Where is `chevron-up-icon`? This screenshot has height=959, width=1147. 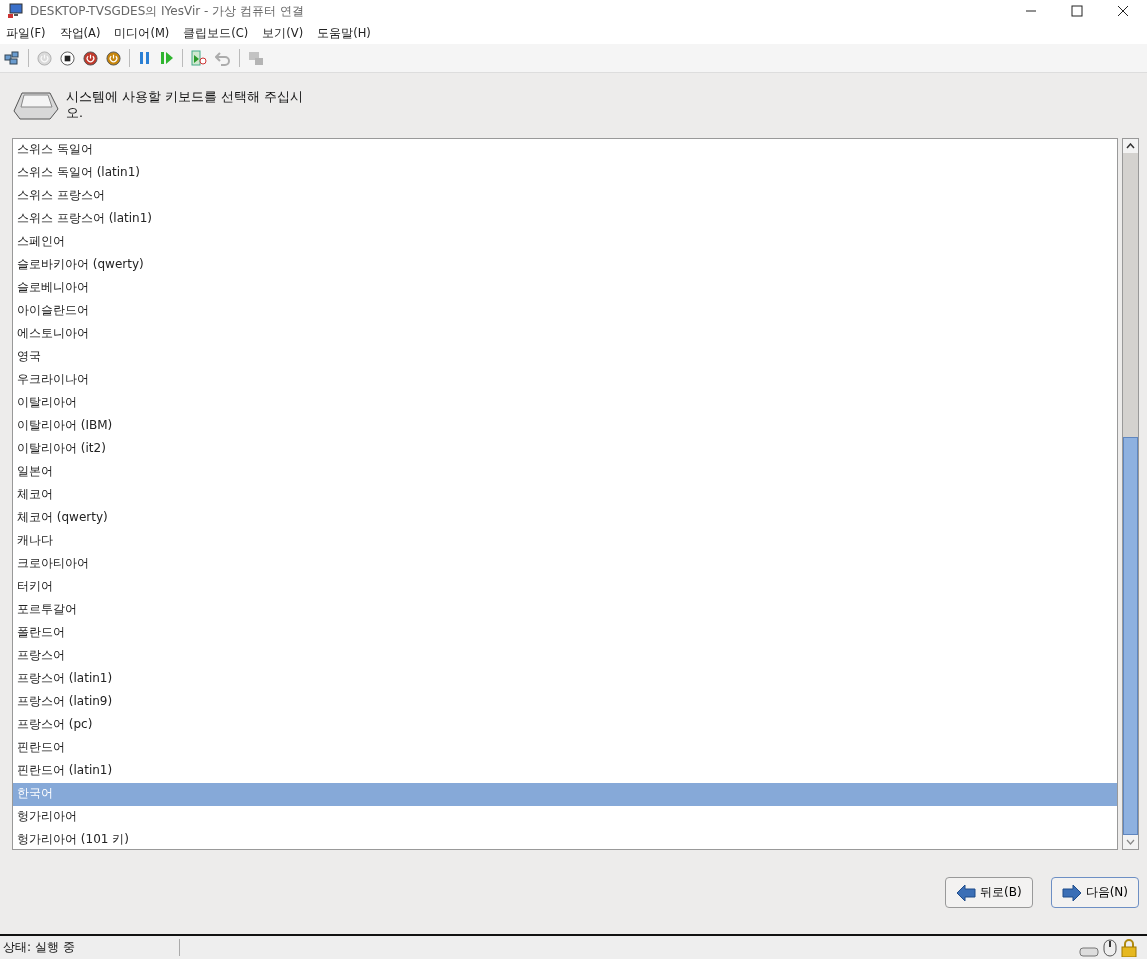
chevron-up-icon is located at coordinates (1130, 146).